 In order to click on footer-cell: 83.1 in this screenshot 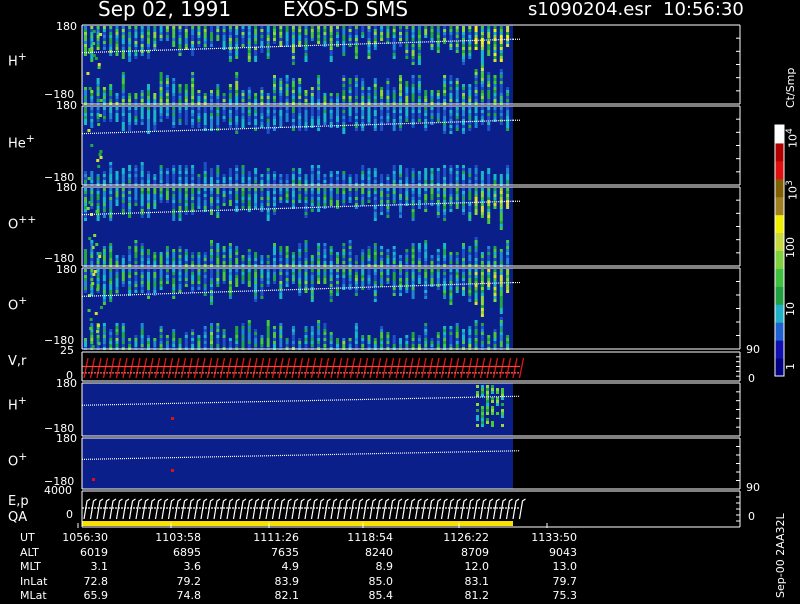, I will do `click(477, 581)`.